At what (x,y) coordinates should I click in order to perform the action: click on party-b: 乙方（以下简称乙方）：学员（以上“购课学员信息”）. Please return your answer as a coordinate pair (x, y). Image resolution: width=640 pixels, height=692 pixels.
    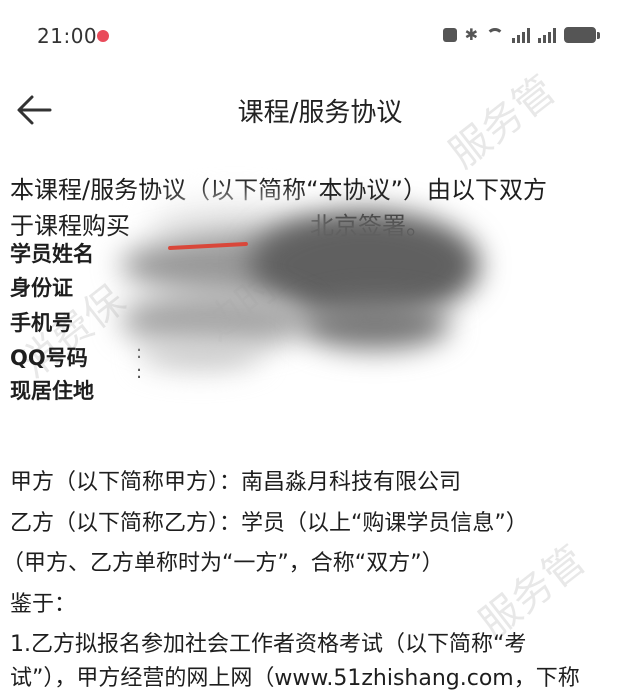
    Looking at the image, I should click on (269, 523).